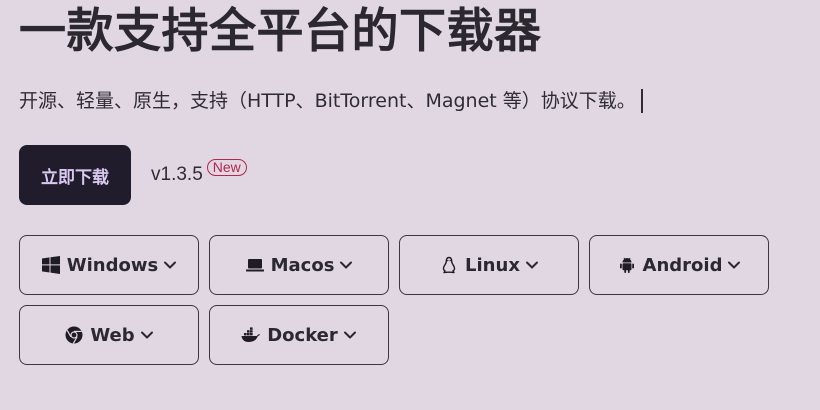 Image resolution: width=820 pixels, height=410 pixels. I want to click on platform-button-docker: Docker, so click(299, 335).